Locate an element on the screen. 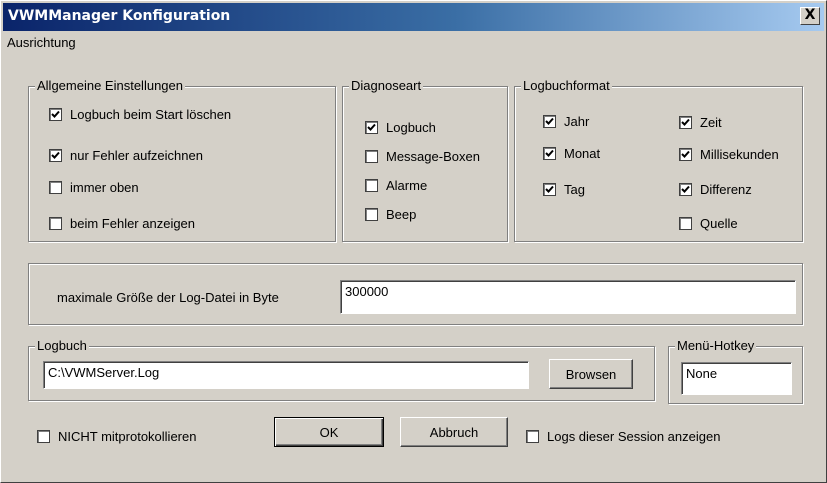 Image resolution: width=827 pixels, height=483 pixels. hotkey-group: Menü-Hotkey None is located at coordinates (735, 371).